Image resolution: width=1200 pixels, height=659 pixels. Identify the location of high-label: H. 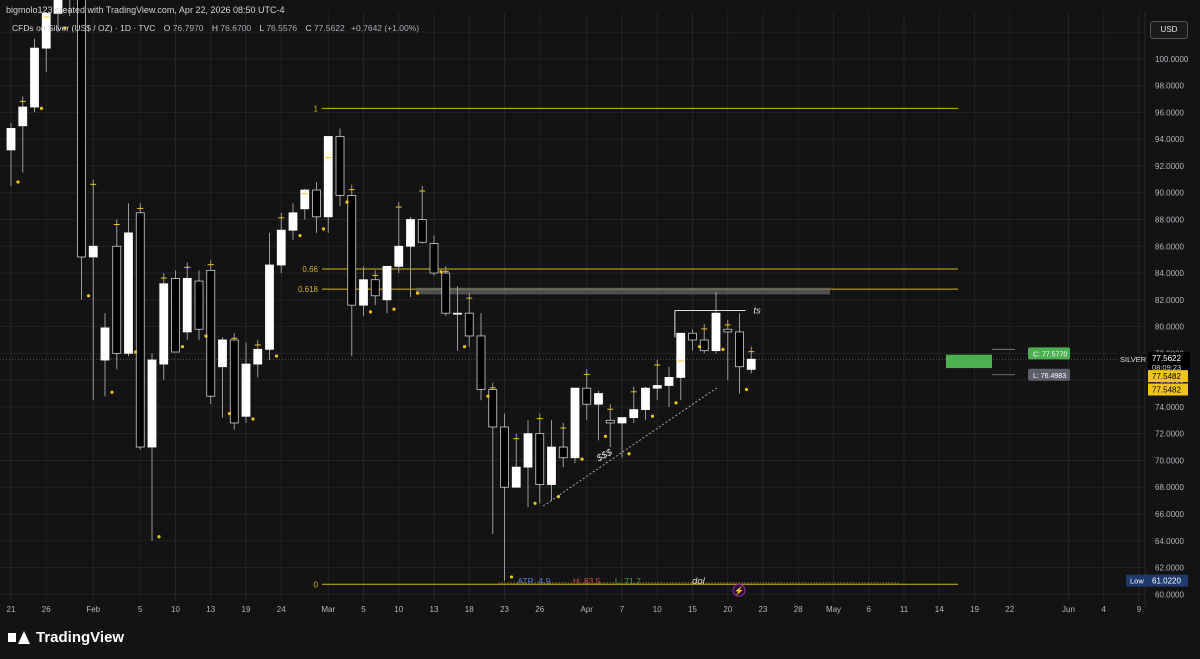
(215, 28).